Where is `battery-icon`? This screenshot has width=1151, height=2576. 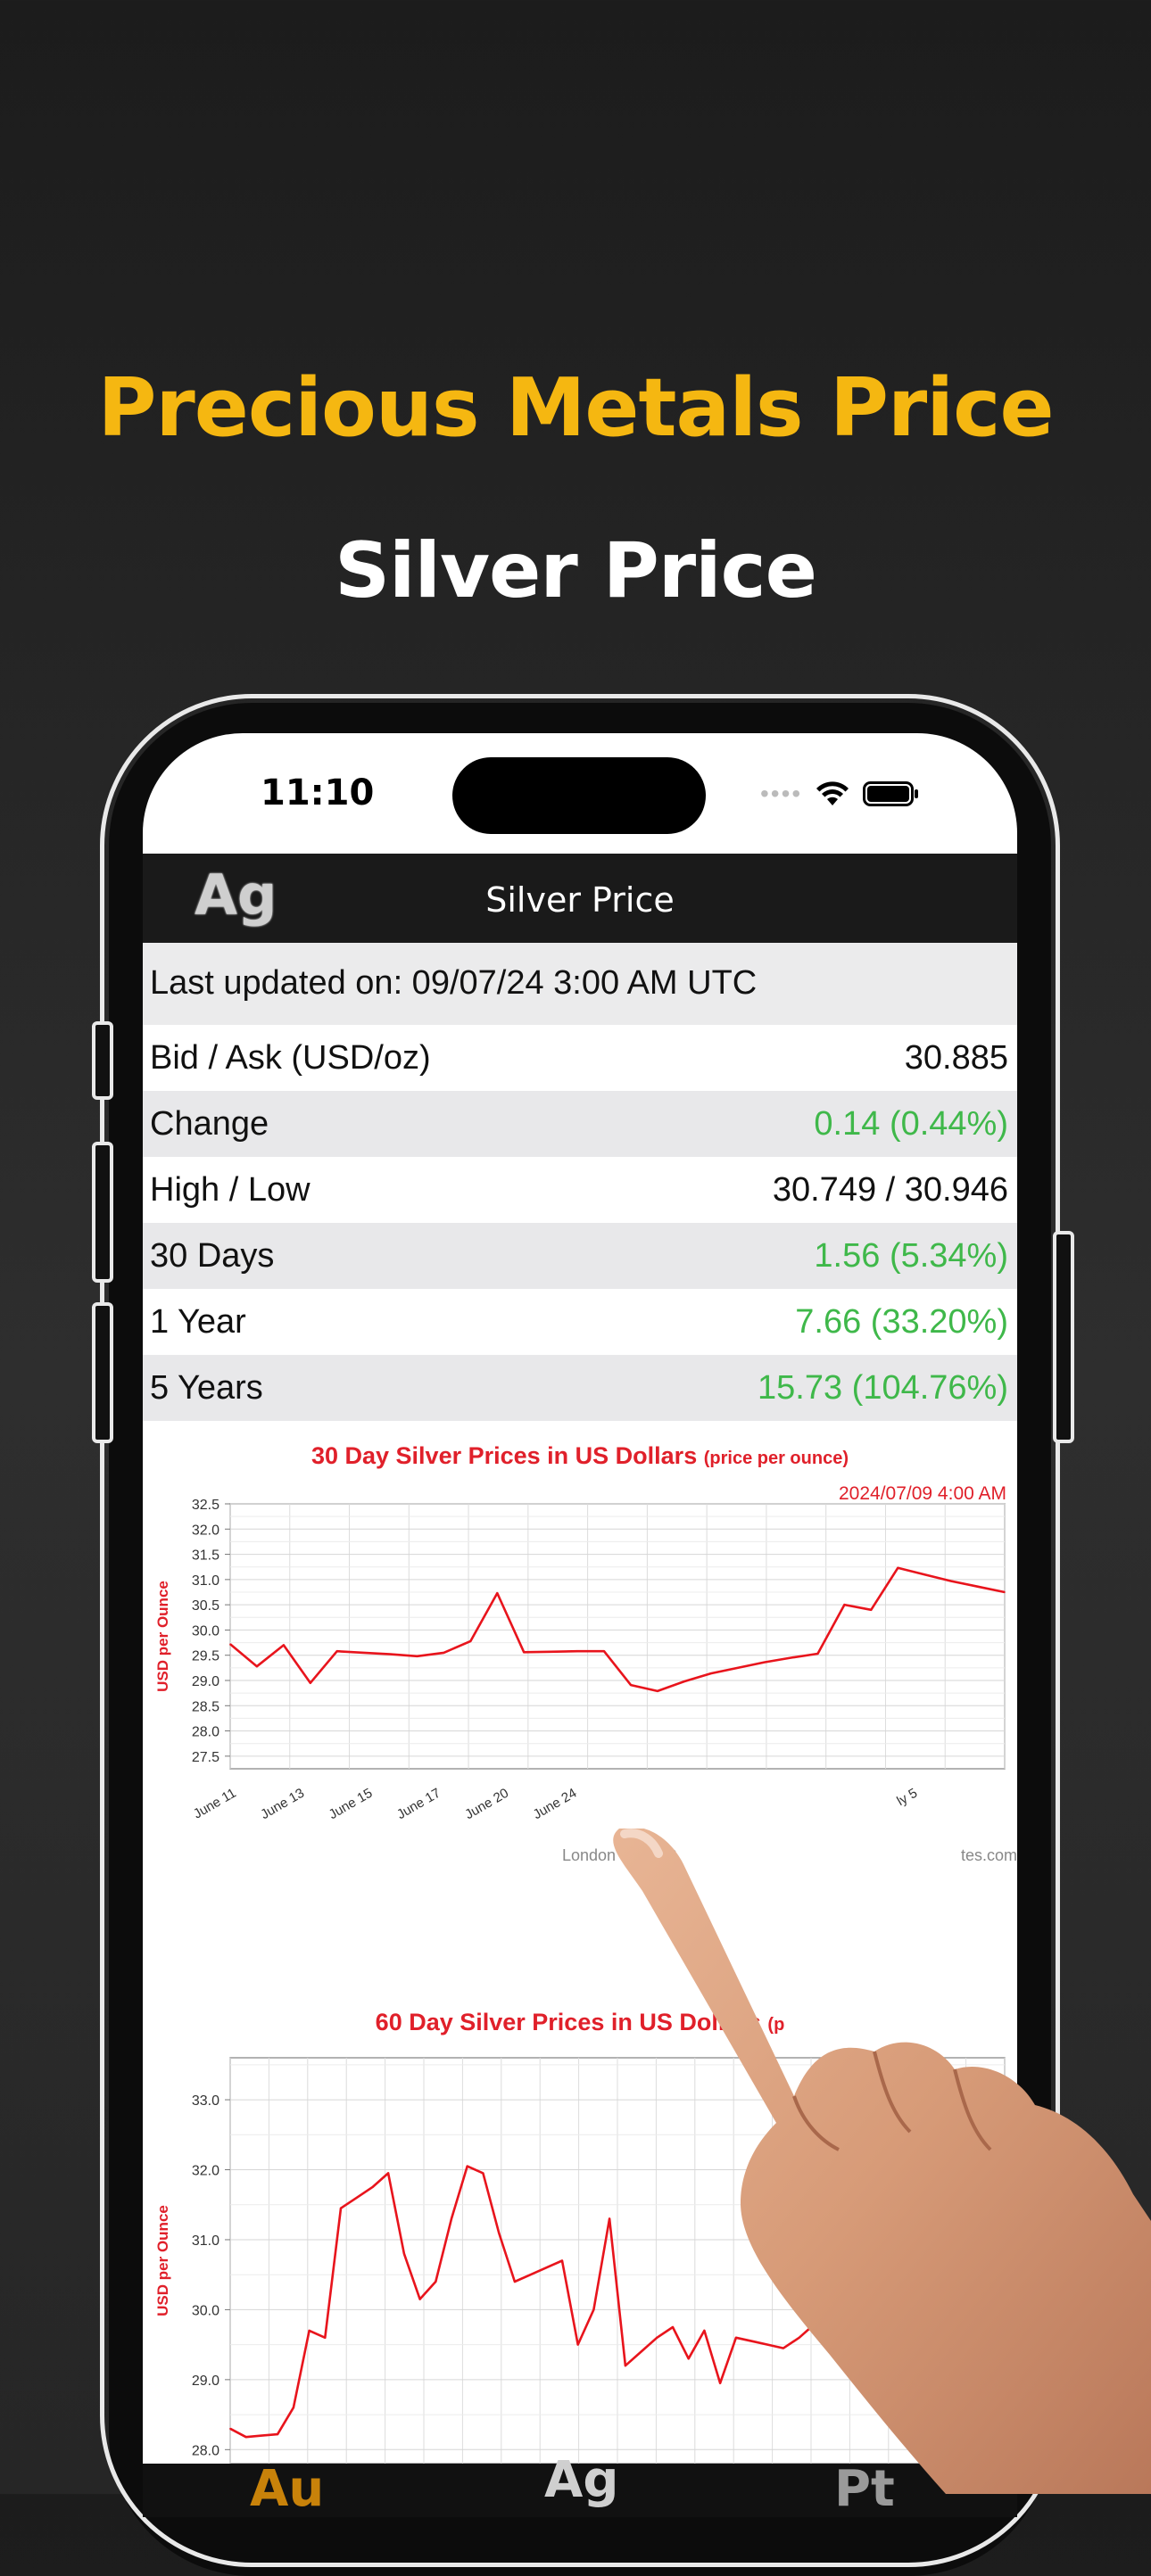 battery-icon is located at coordinates (891, 794).